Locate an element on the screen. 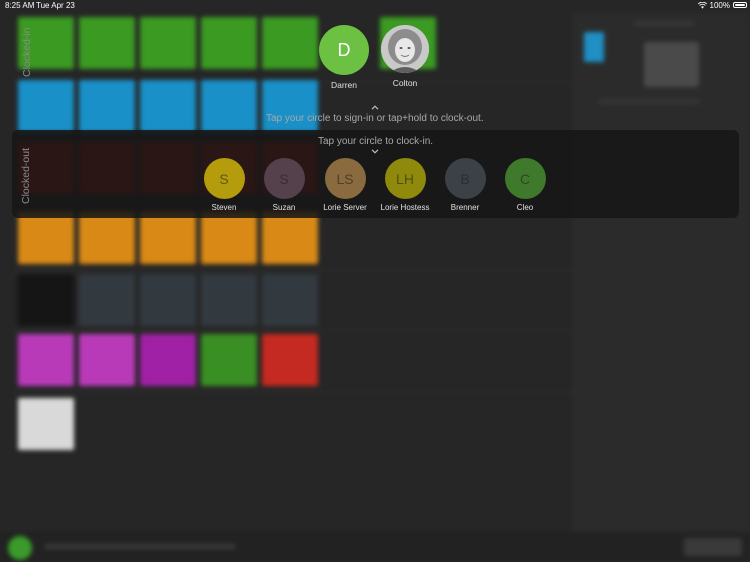 The width and height of the screenshot is (750, 562). staff-avatar-darren: D Darren is located at coordinates (344, 57).